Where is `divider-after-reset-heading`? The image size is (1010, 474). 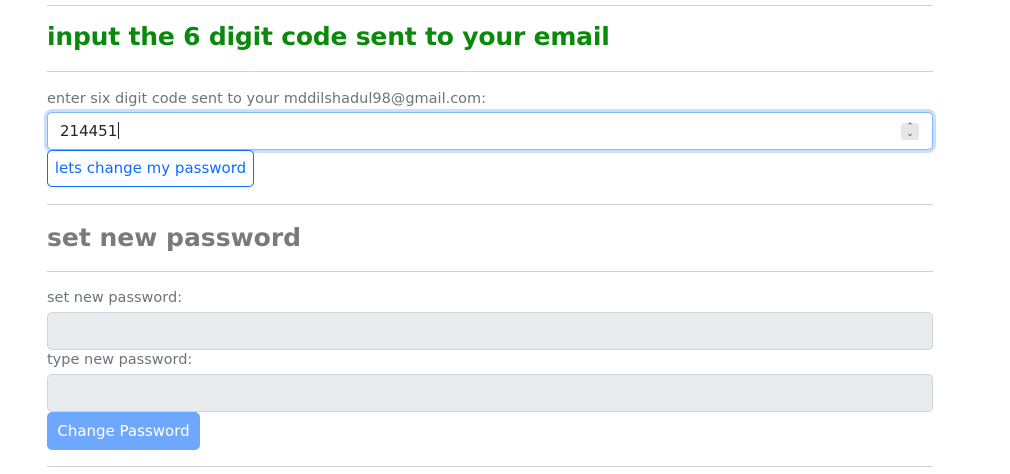
divider-after-reset-heading is located at coordinates (490, 271).